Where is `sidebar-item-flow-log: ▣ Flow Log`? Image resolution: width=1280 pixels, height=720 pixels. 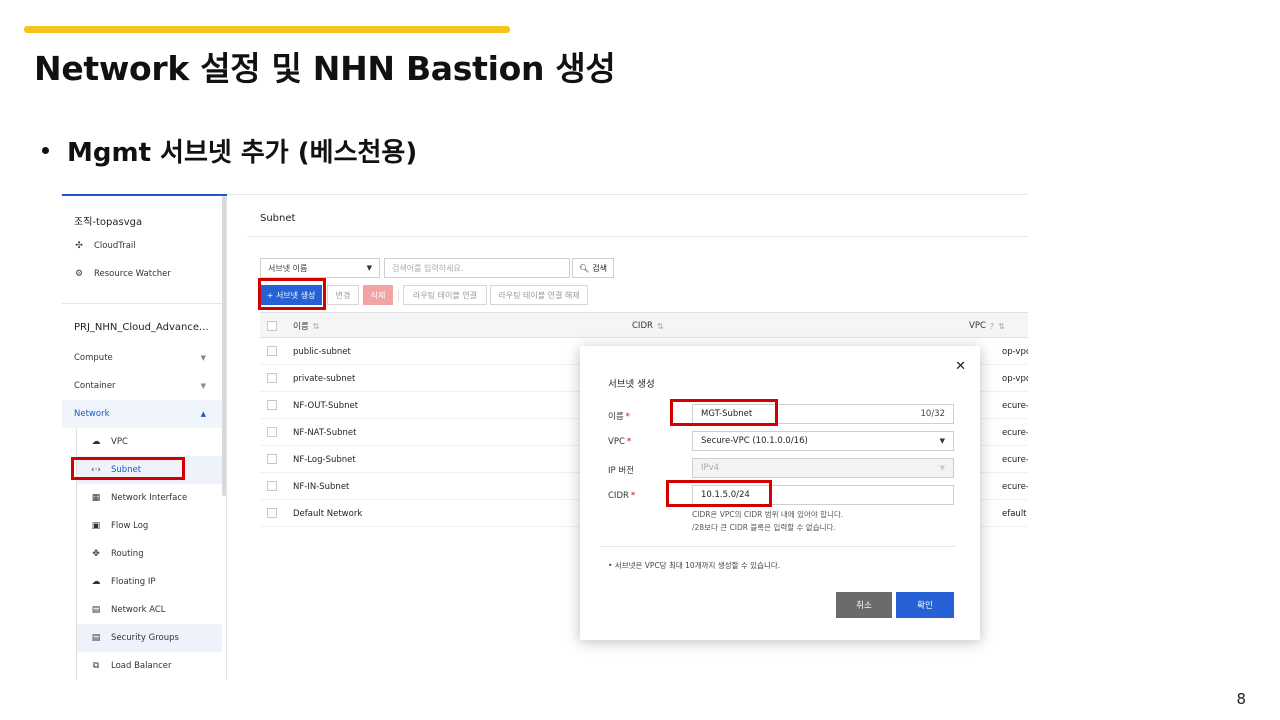 sidebar-item-flow-log: ▣ Flow Log is located at coordinates (149, 526).